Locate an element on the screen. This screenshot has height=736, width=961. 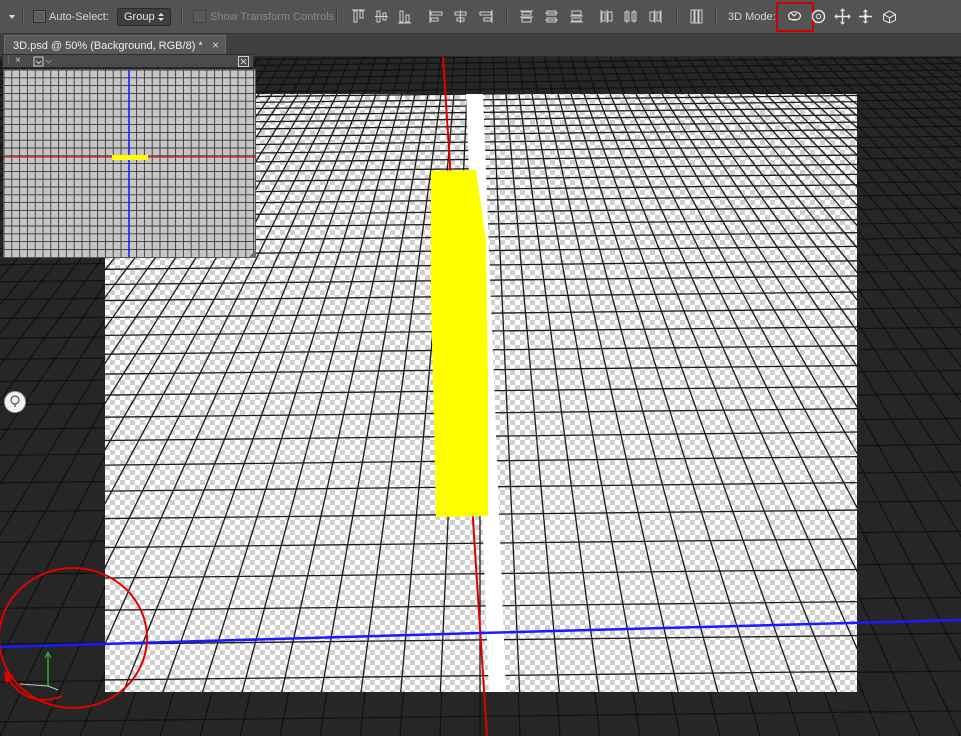
select-arrows-icon is located at coordinates (161, 16).